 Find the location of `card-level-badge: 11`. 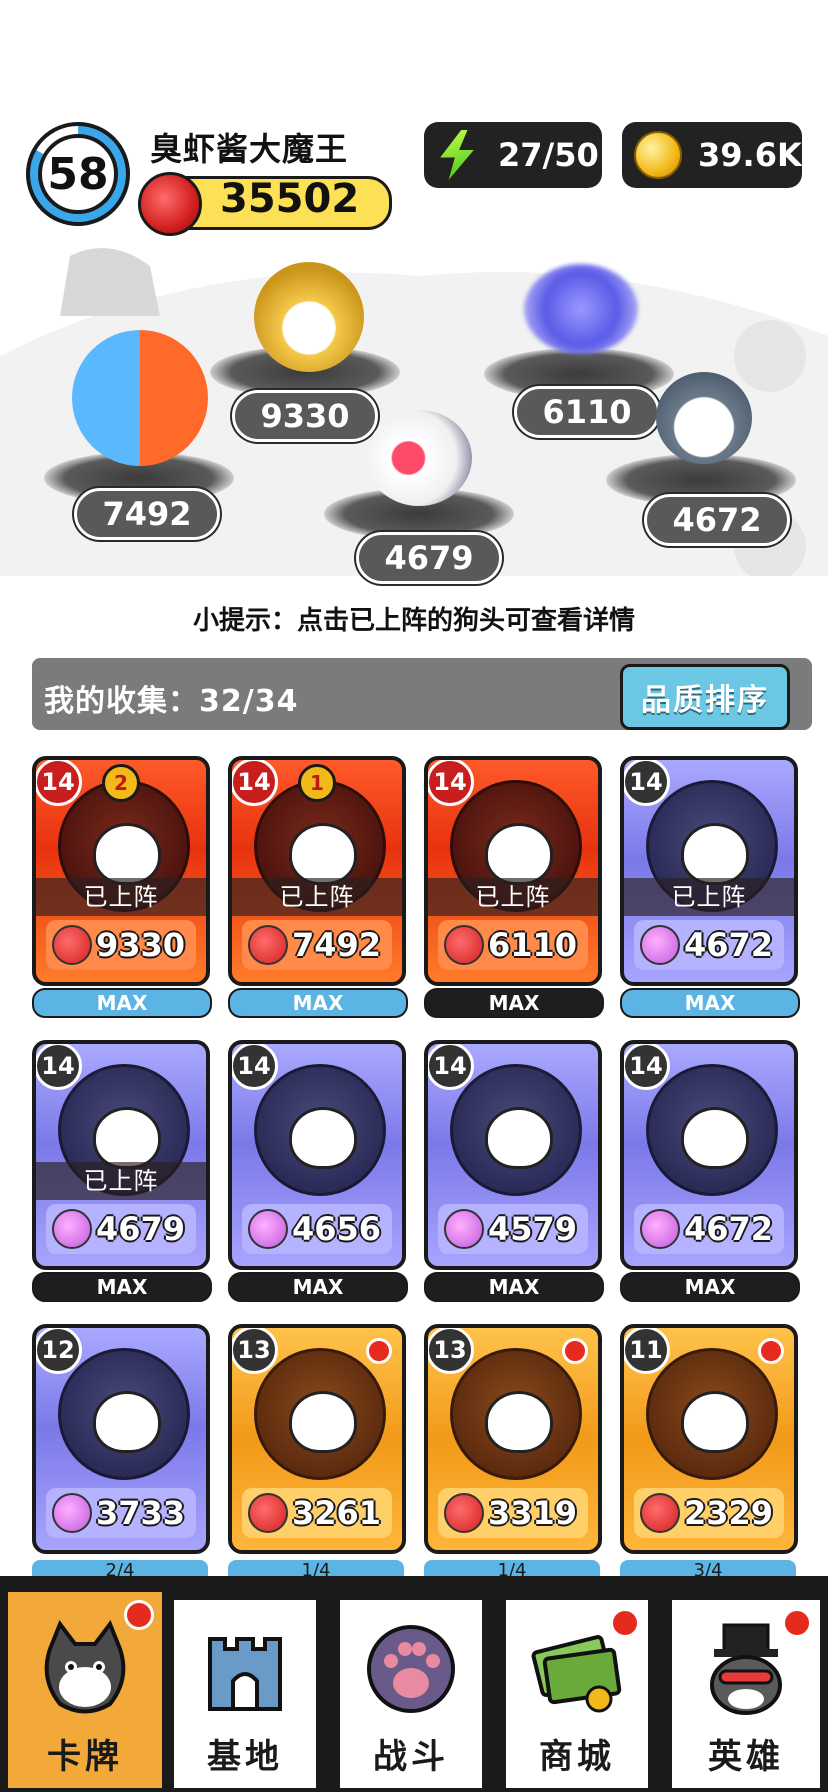

card-level-badge: 11 is located at coordinates (647, 1351).